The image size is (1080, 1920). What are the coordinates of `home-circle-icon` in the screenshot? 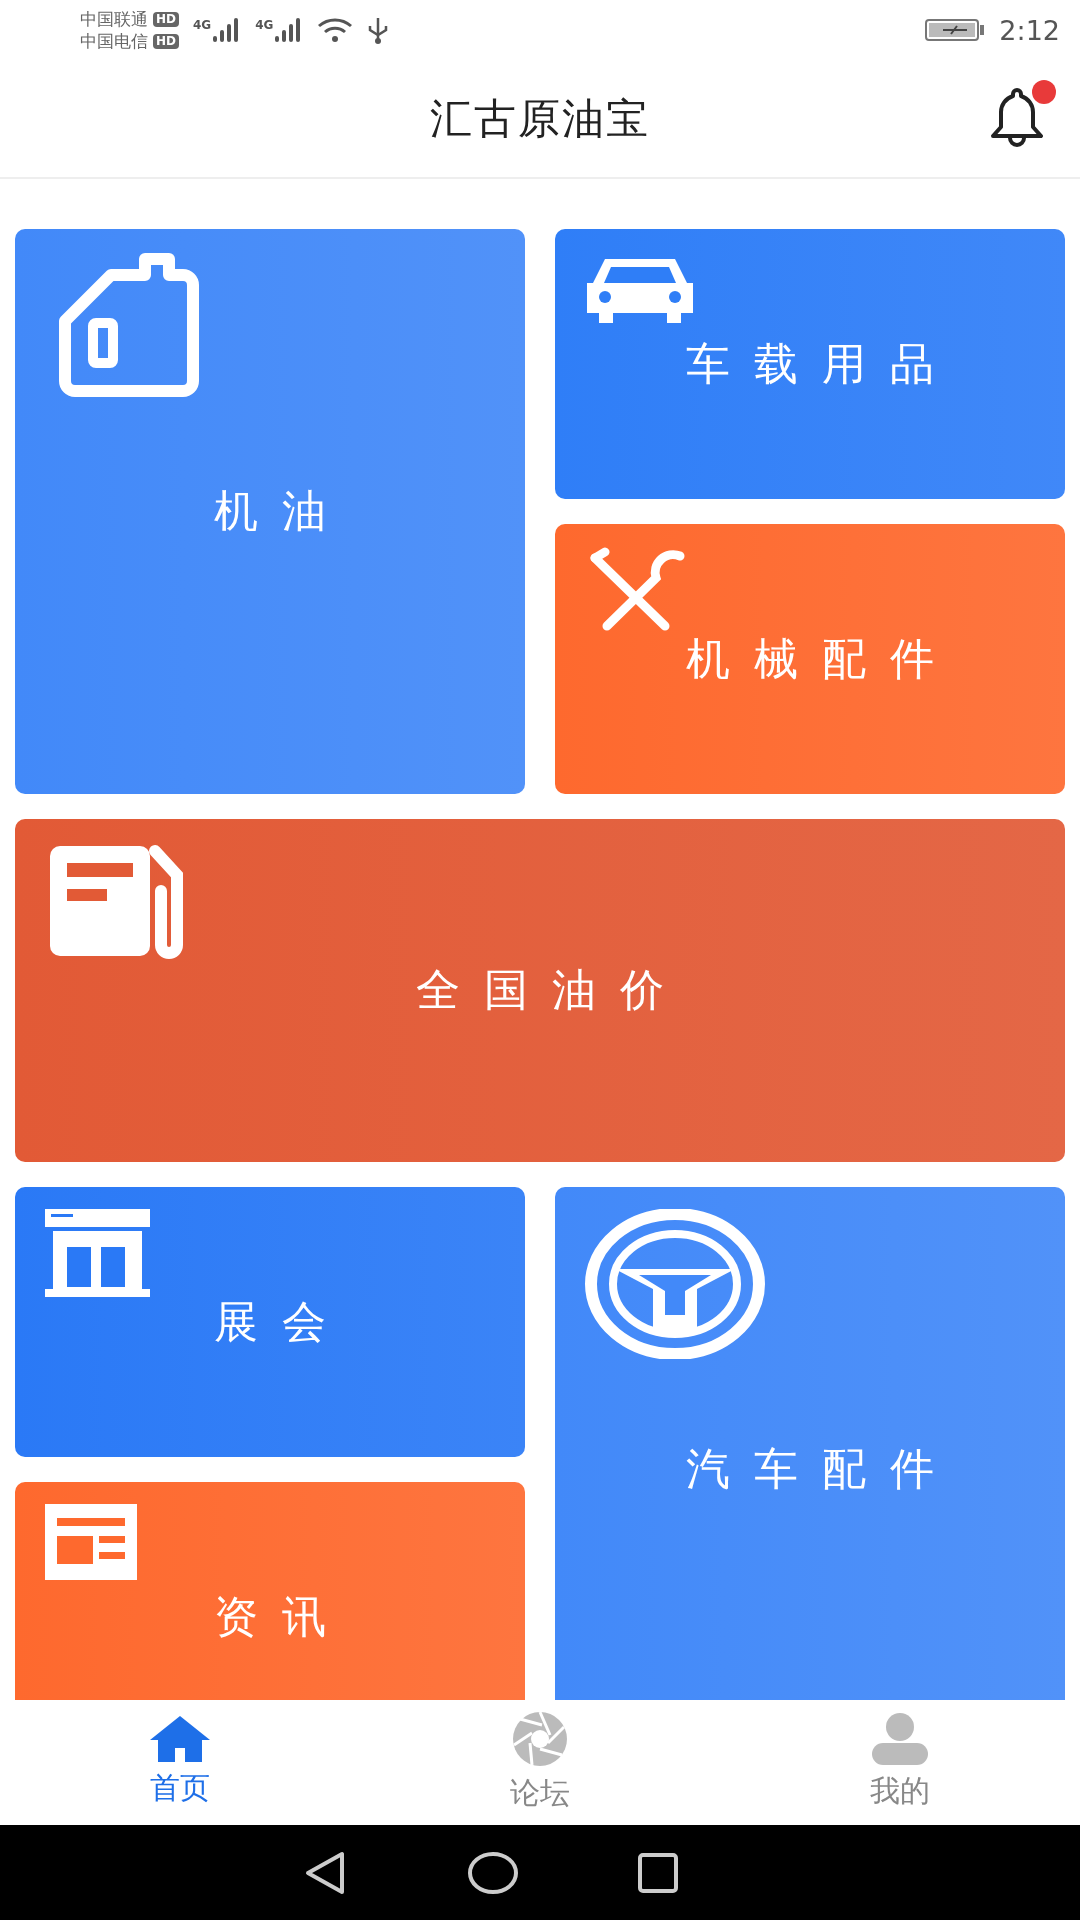 It's located at (493, 1872).